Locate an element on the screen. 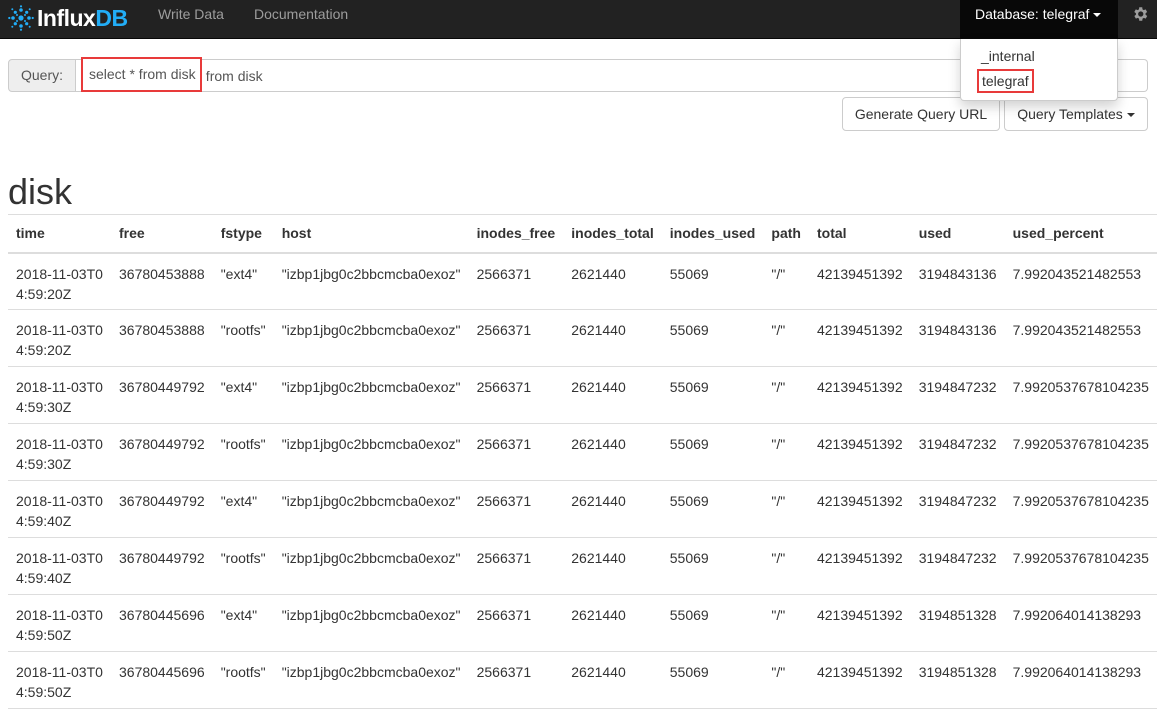 This screenshot has width=1157, height=709. query-text-highlight: select * from disk is located at coordinates (141, 74).